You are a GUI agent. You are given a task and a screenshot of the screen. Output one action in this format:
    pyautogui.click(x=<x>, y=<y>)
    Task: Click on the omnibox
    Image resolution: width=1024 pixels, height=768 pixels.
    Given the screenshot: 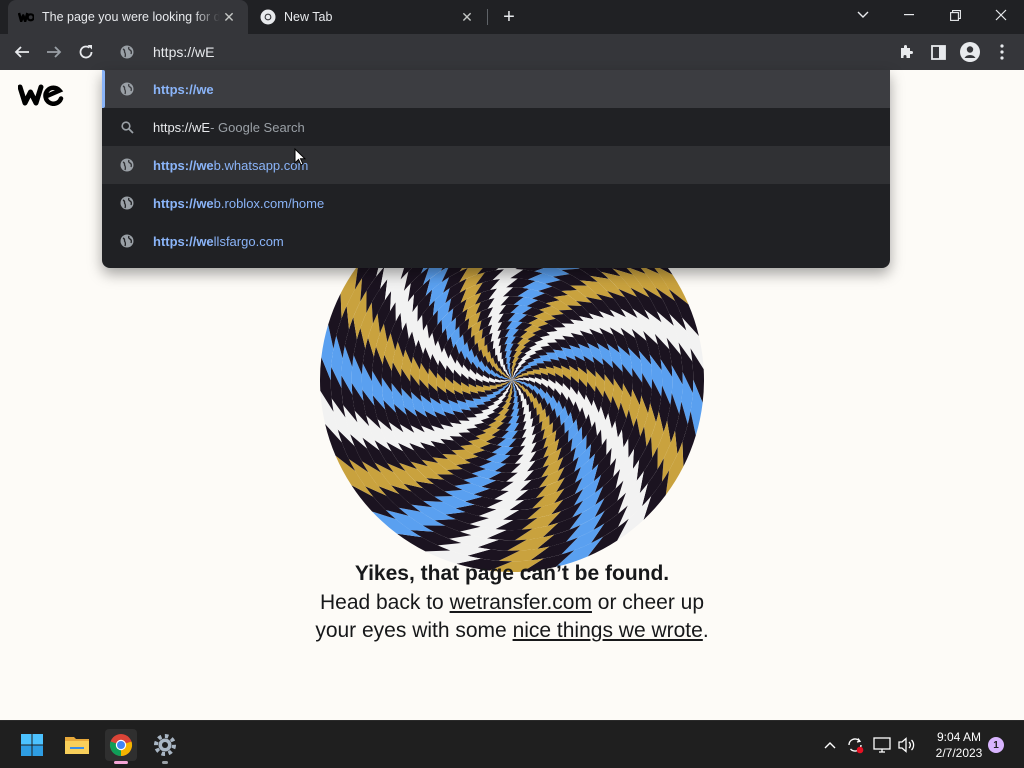 What is the action you would take?
    pyautogui.click(x=496, y=52)
    